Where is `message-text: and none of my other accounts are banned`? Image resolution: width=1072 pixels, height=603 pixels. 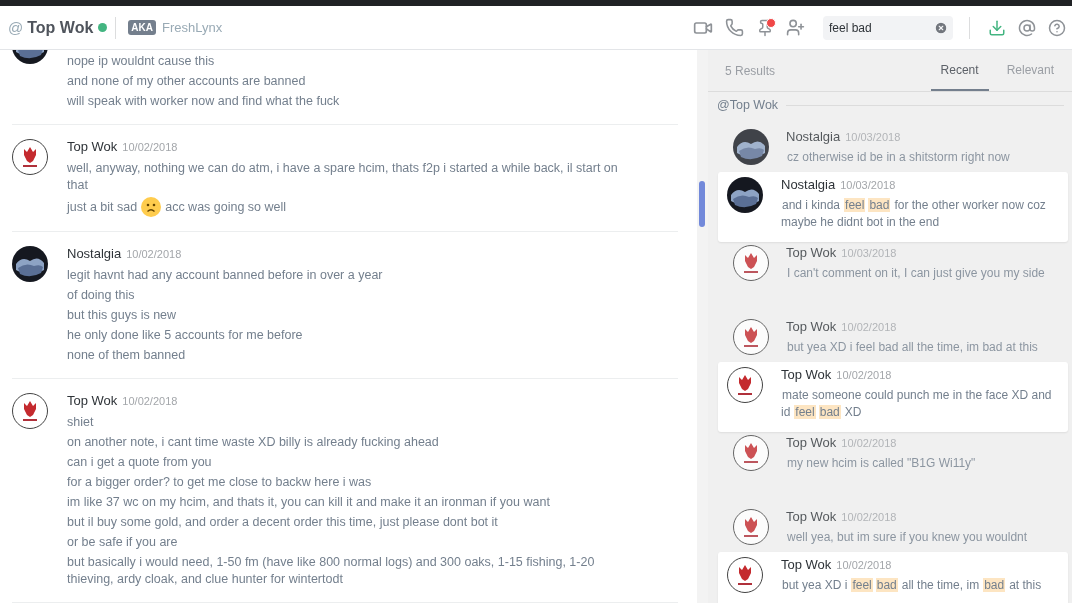 message-text: and none of my other accounts are banned is located at coordinates (187, 81).